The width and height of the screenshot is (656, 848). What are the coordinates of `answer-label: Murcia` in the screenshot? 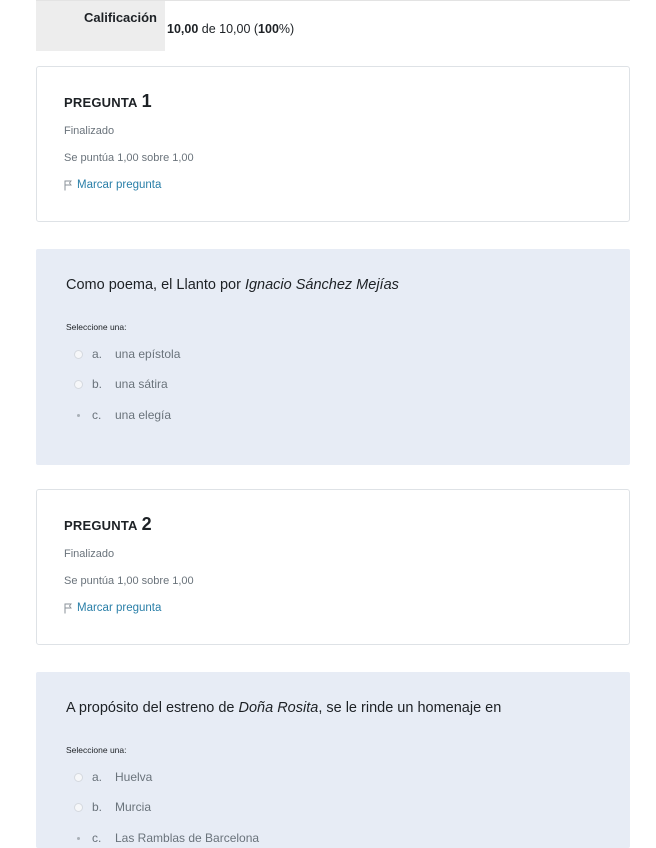 It's located at (133, 807).